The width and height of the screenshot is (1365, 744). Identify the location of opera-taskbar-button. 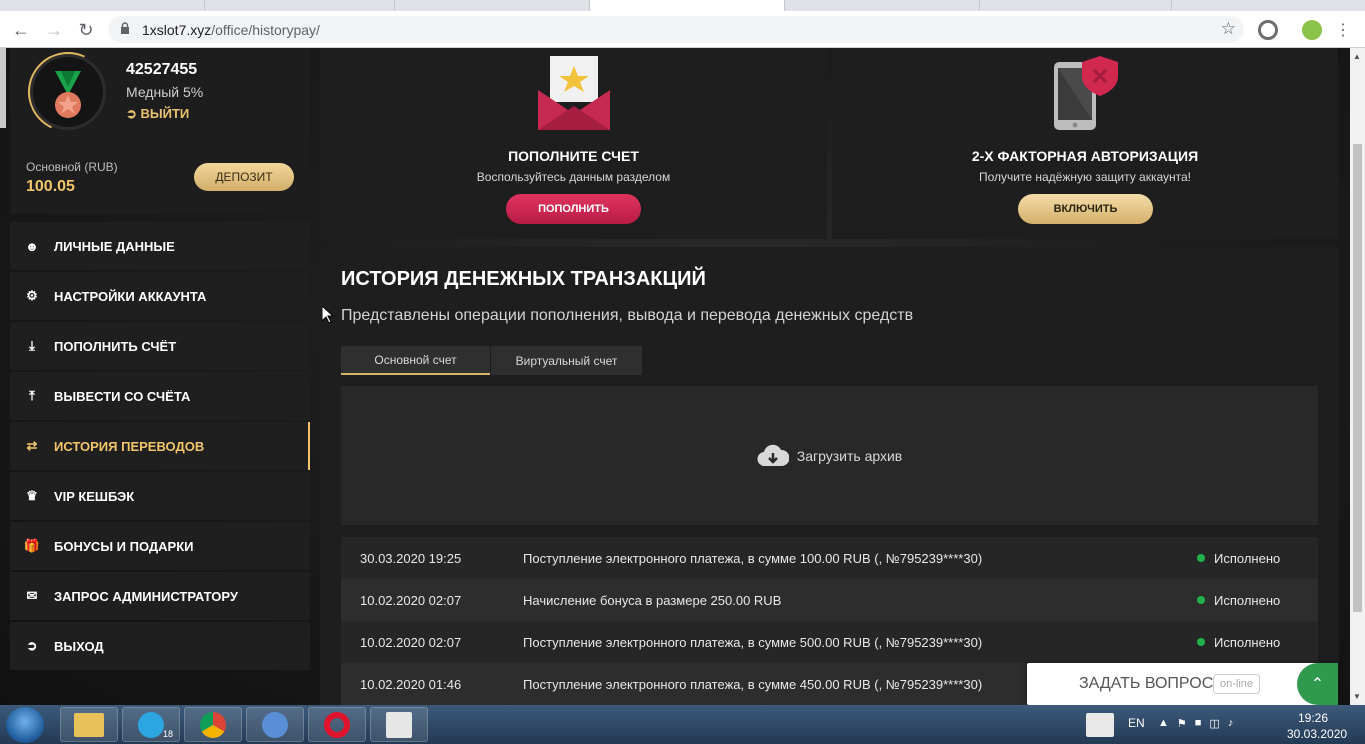
(337, 724).